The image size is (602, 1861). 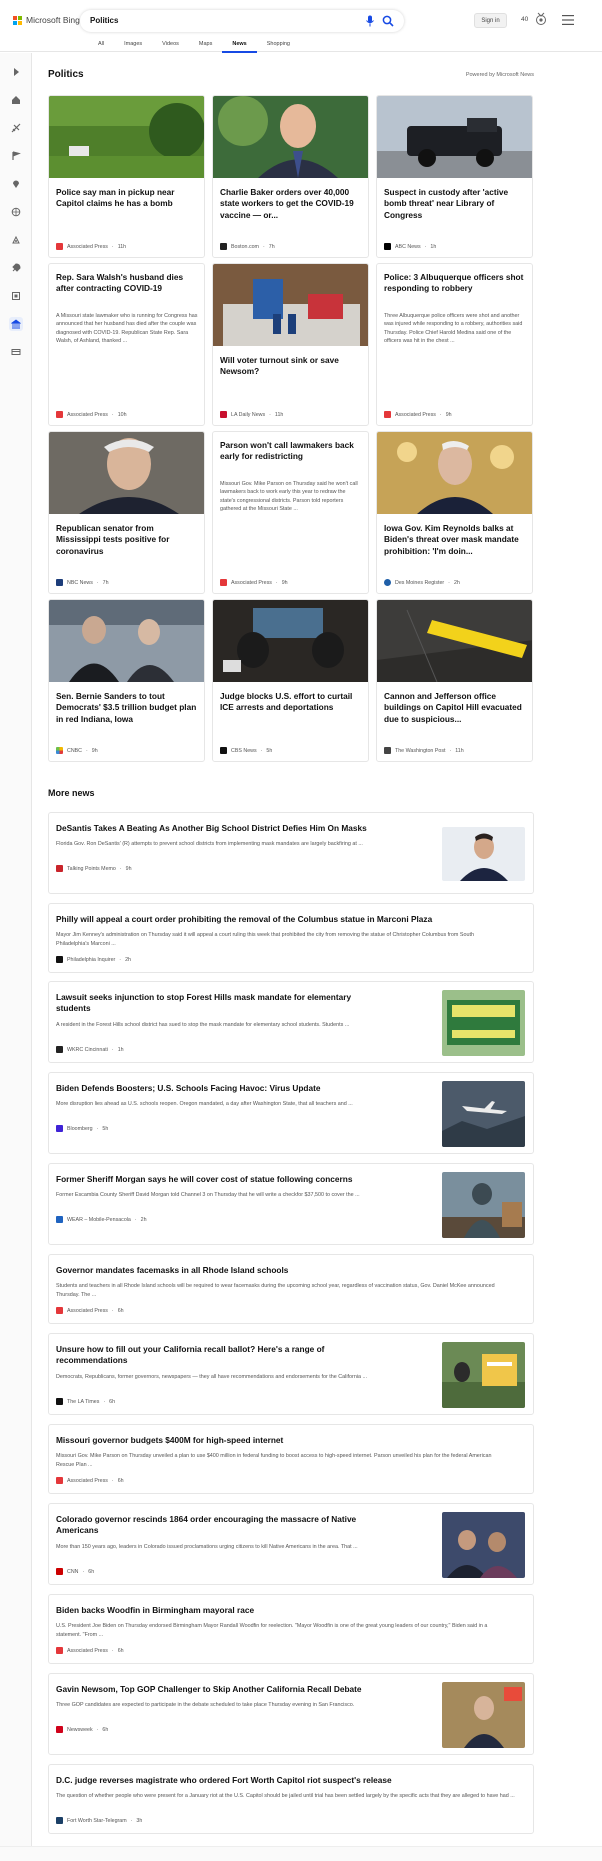 What do you see at coordinates (205, 47) in the screenshot?
I see `tab-maps: Maps` at bounding box center [205, 47].